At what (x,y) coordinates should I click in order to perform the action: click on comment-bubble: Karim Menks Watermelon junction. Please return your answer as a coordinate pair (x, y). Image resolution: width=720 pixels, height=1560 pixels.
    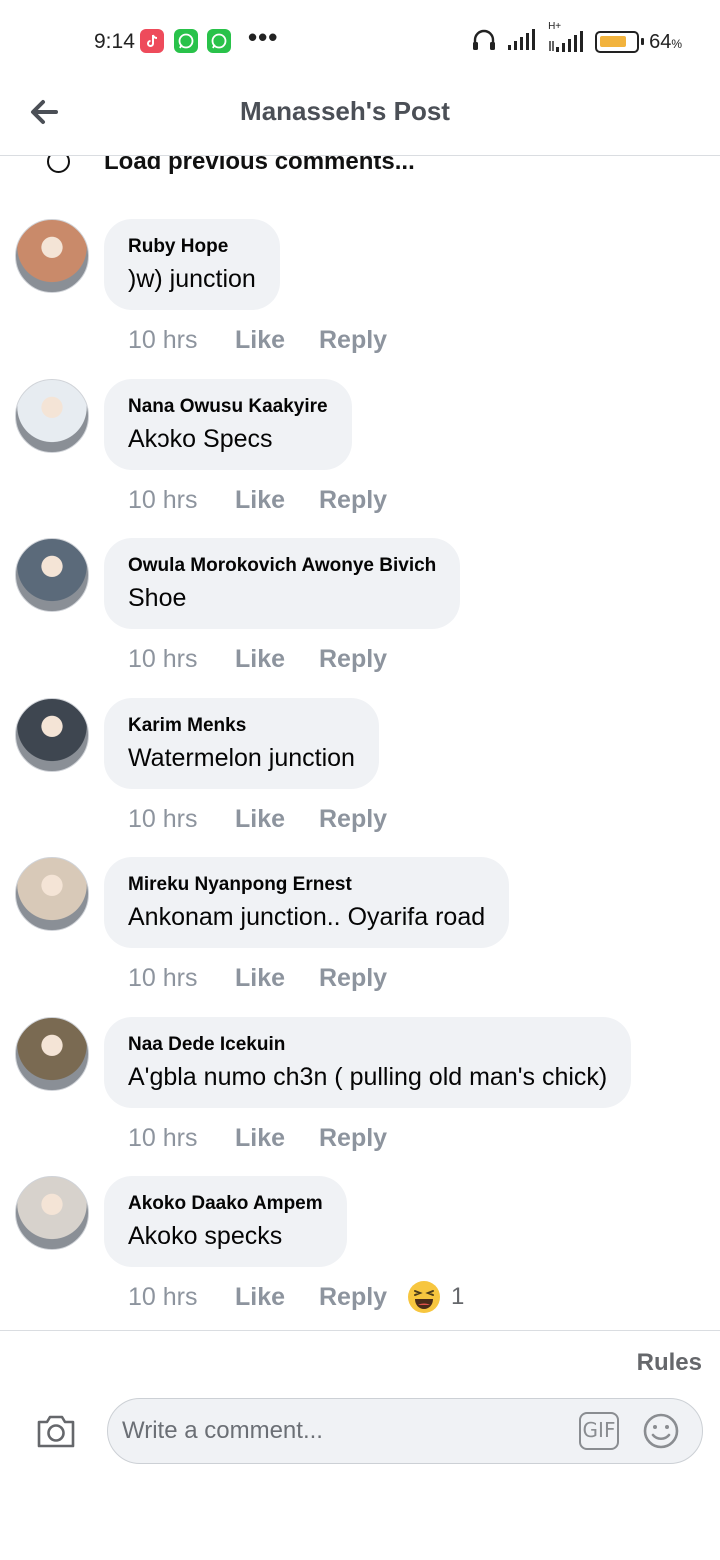
    Looking at the image, I should click on (241, 743).